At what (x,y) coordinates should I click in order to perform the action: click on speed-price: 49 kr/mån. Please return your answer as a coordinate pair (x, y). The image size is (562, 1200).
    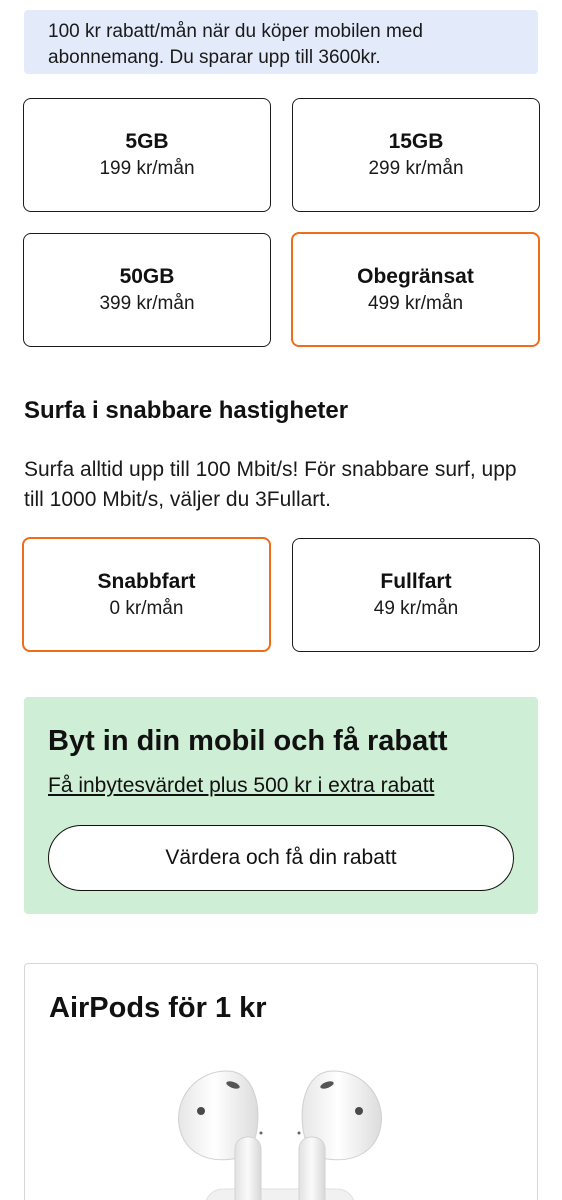
    Looking at the image, I should click on (416, 608).